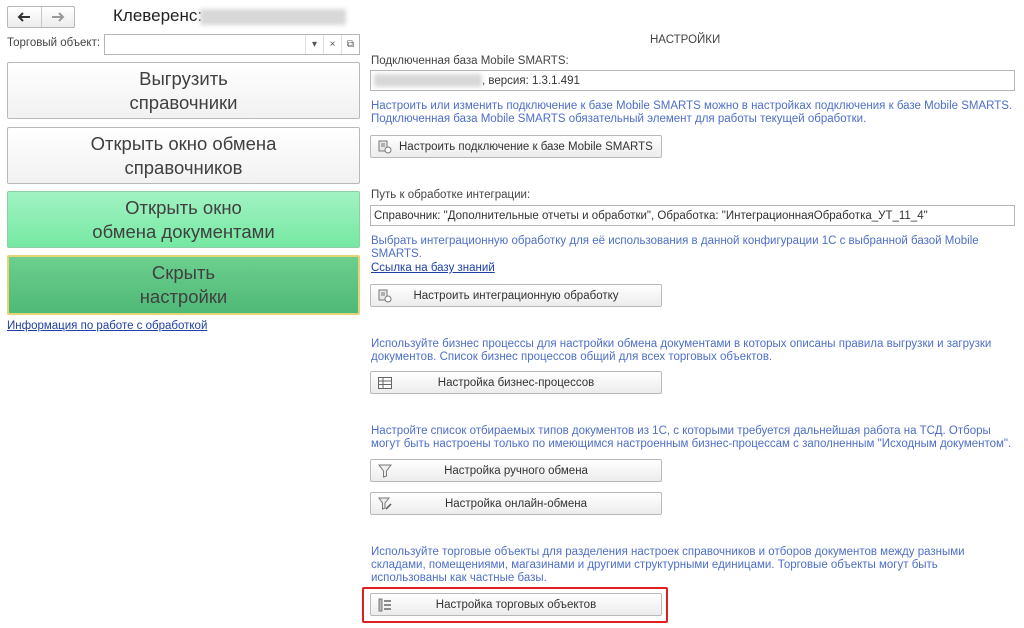  I want to click on table-icon, so click(385, 382).